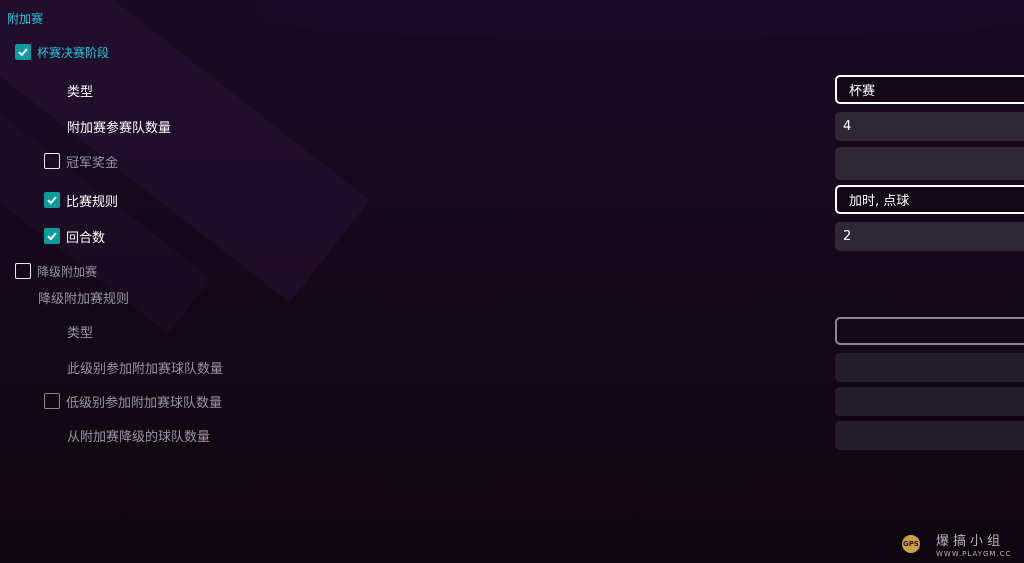 This screenshot has width=1024, height=563. I want to click on relegation-rules-heading-text: 降级附加赛规则, so click(84, 299).